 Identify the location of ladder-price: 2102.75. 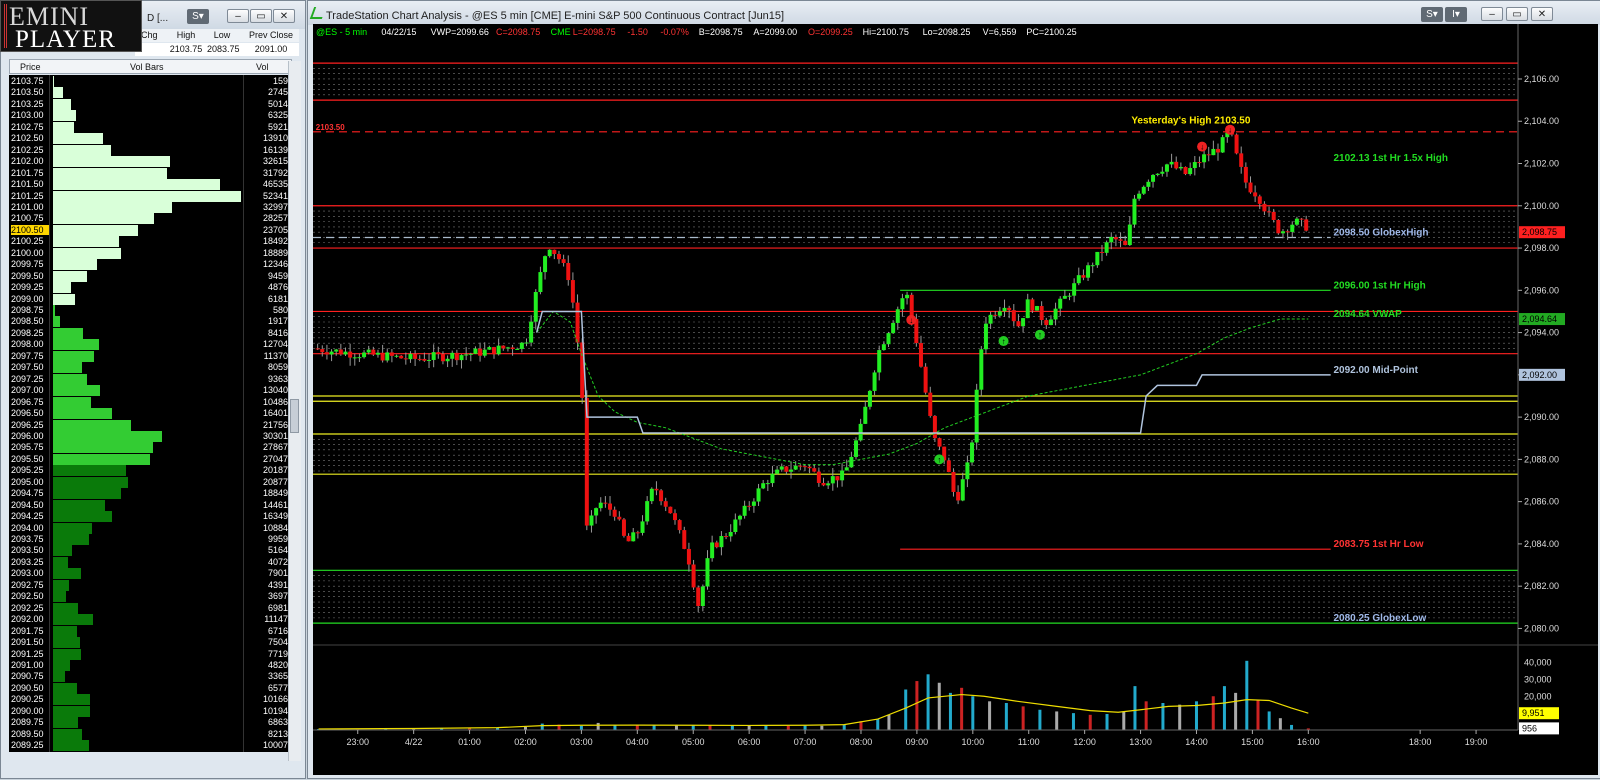
(27, 126).